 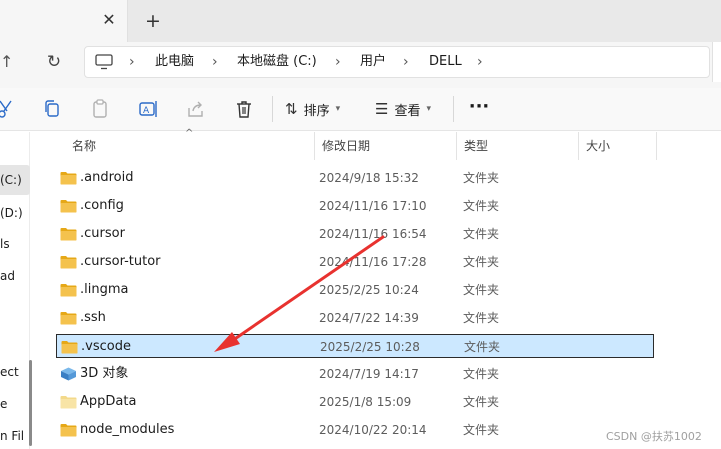 I want to click on title-bar: ✕ +, so click(x=360, y=21).